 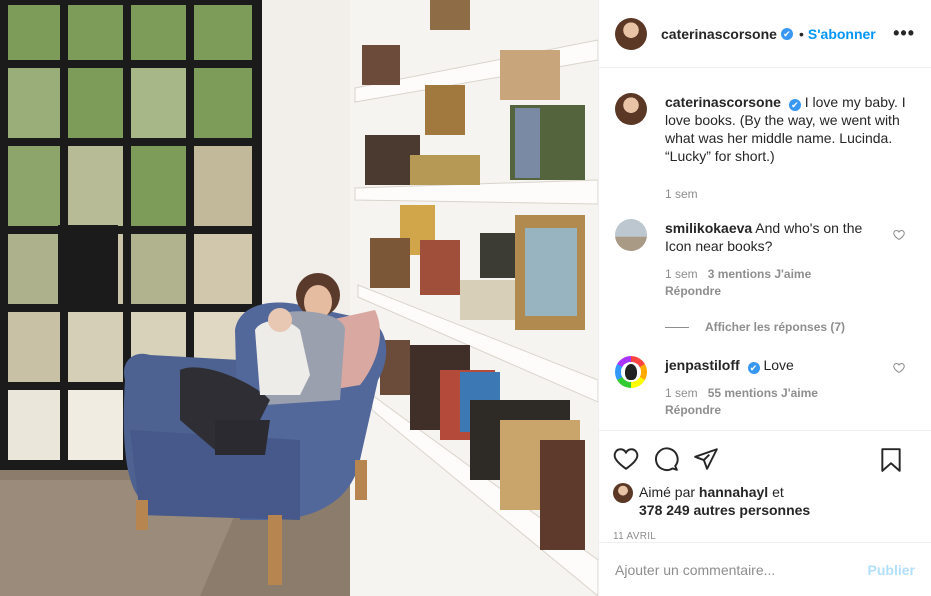 What do you see at coordinates (765, 536) in the screenshot?
I see `post-date: 11 AVRIL` at bounding box center [765, 536].